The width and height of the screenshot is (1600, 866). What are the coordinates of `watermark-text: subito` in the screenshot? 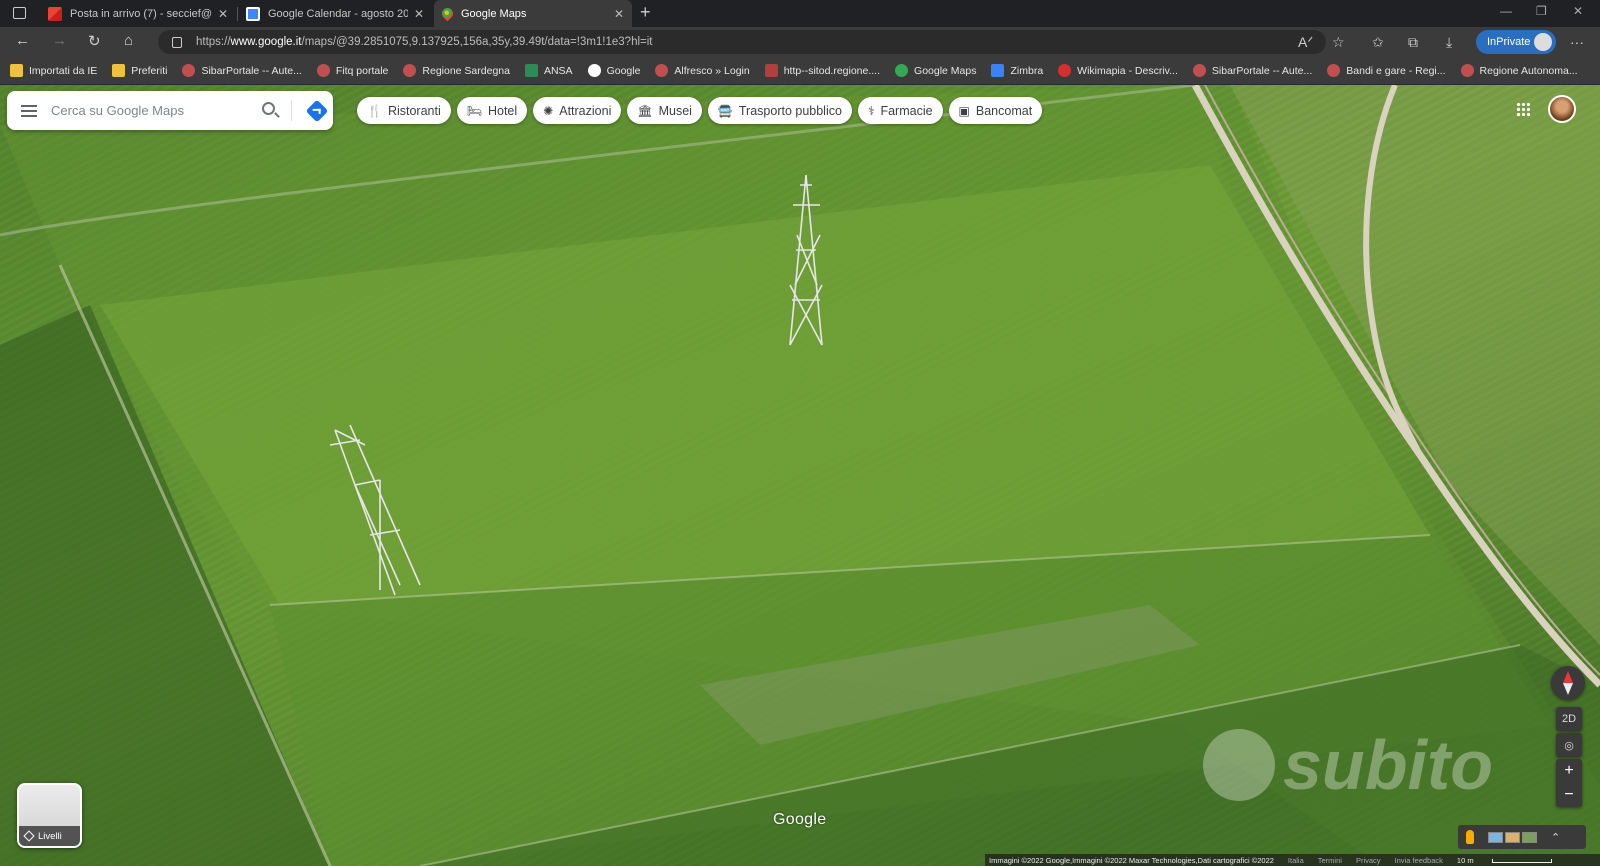 It's located at (1388, 765).